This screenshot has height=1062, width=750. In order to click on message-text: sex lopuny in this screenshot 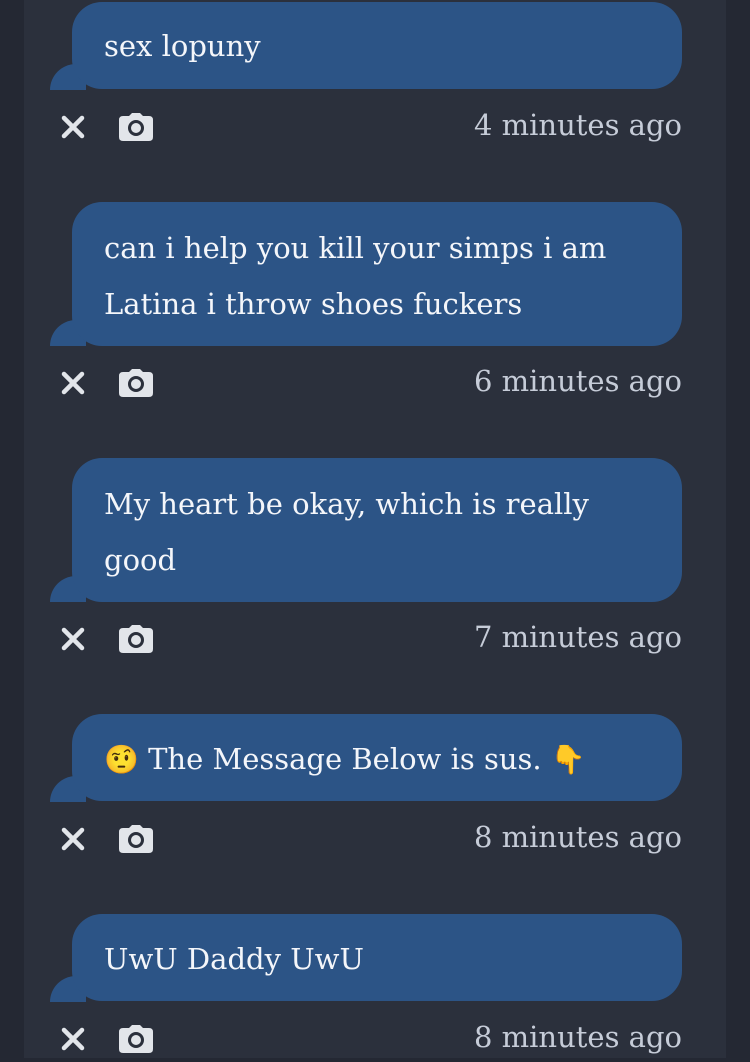, I will do `click(182, 46)`.